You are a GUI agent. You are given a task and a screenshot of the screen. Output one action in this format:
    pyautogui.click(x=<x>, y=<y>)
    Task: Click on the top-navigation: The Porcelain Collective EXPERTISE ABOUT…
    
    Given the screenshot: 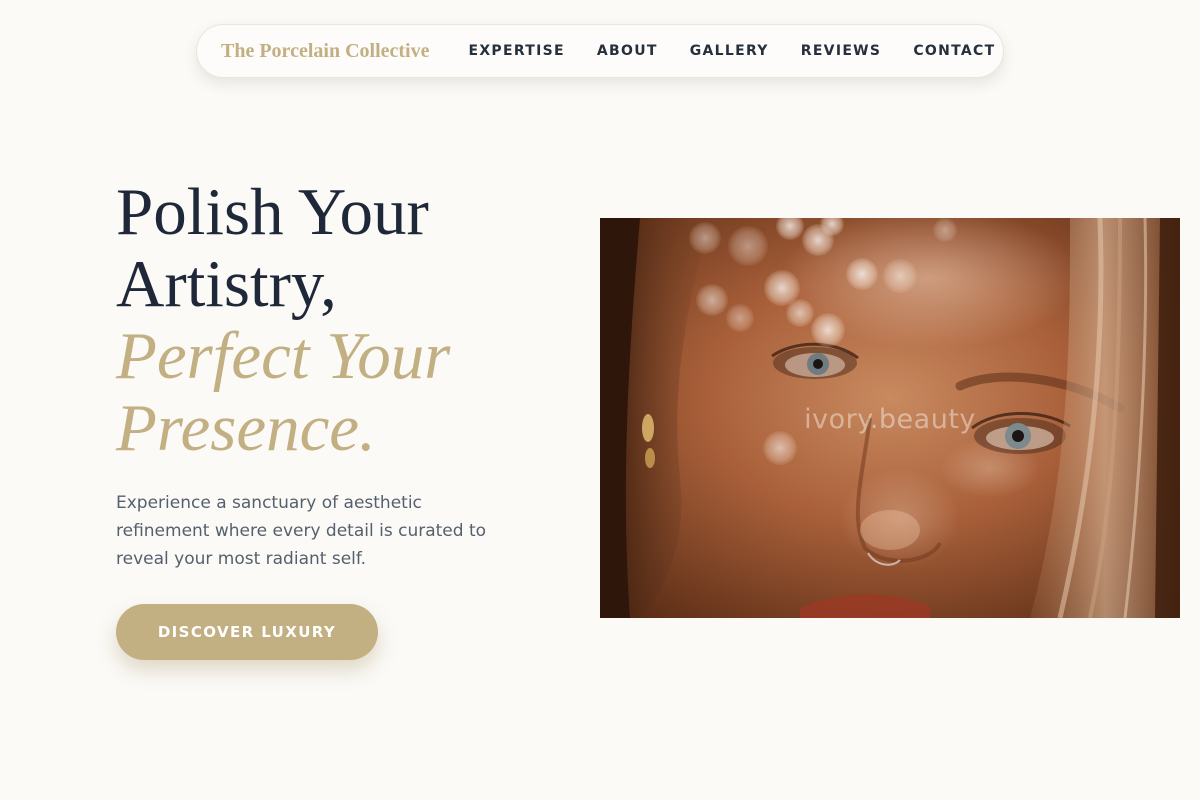 What is the action you would take?
    pyautogui.click(x=600, y=51)
    